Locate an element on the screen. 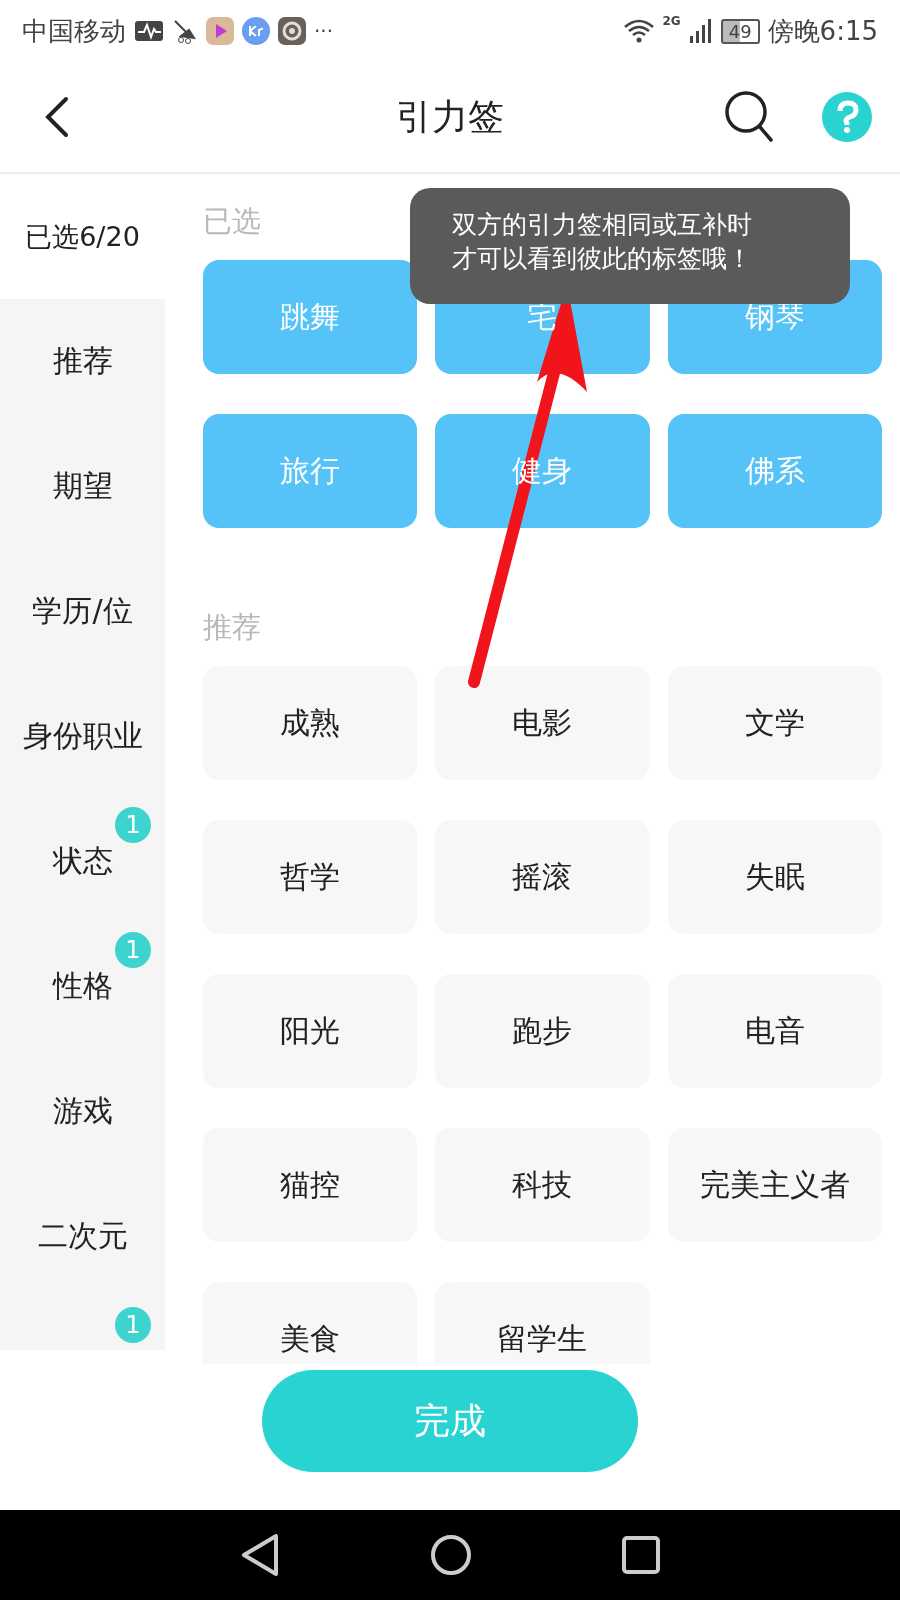  tag-chip: 电音 is located at coordinates (774, 1031).